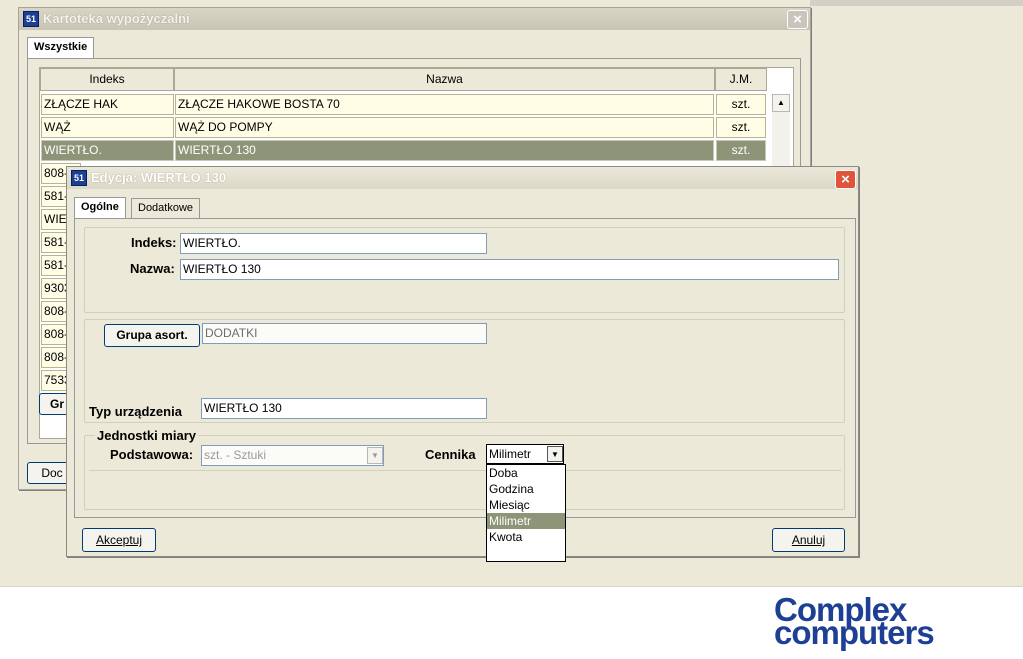  I want to click on indeks-label: Indeks:, so click(154, 242).